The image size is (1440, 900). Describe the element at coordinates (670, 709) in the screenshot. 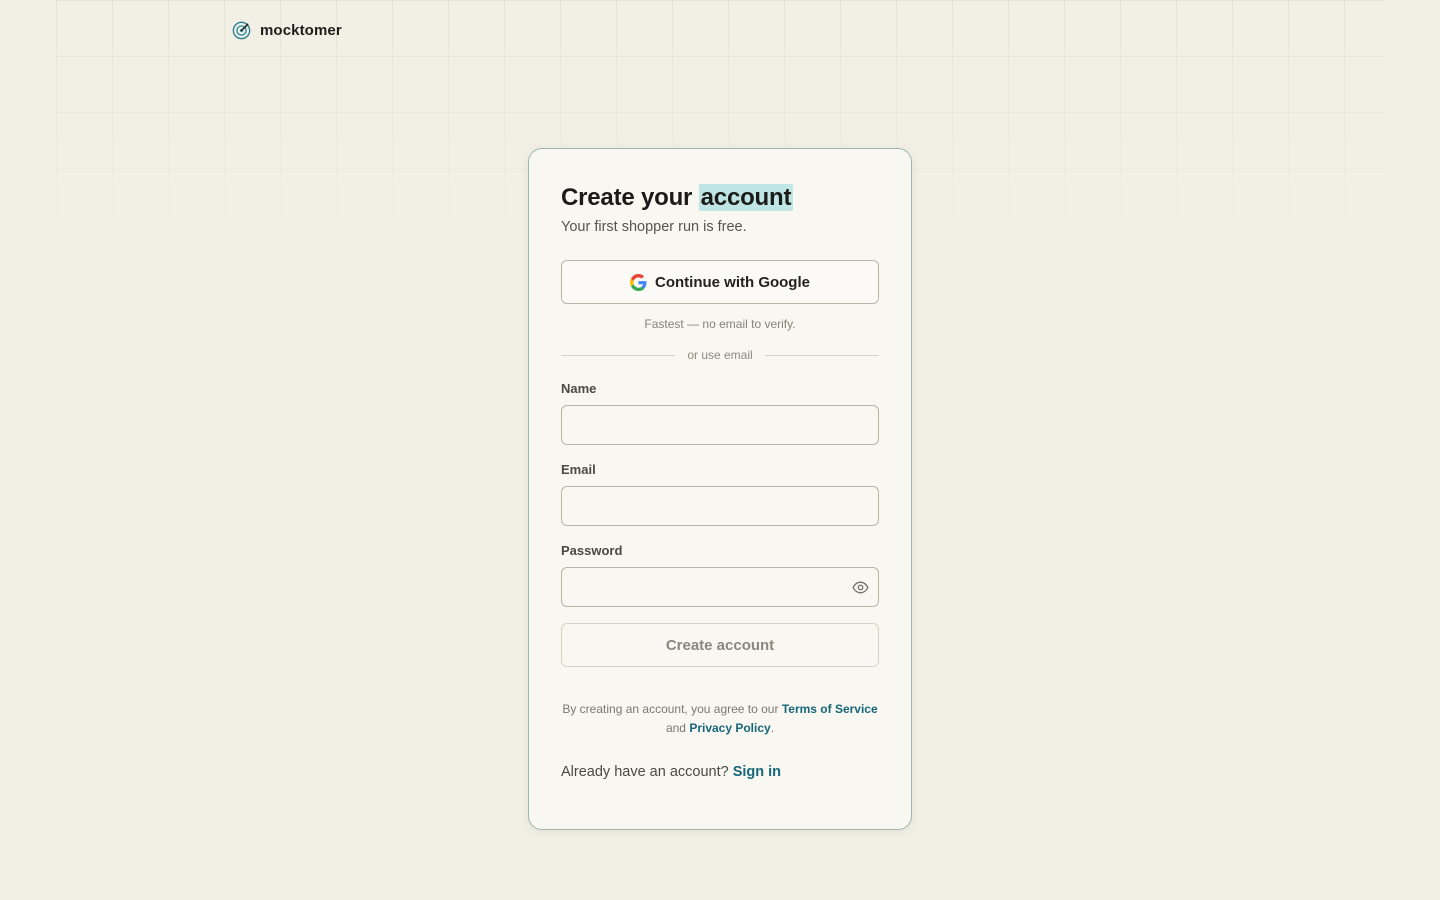

I see `legal-prefix: By creating an account, you agree to our` at that location.